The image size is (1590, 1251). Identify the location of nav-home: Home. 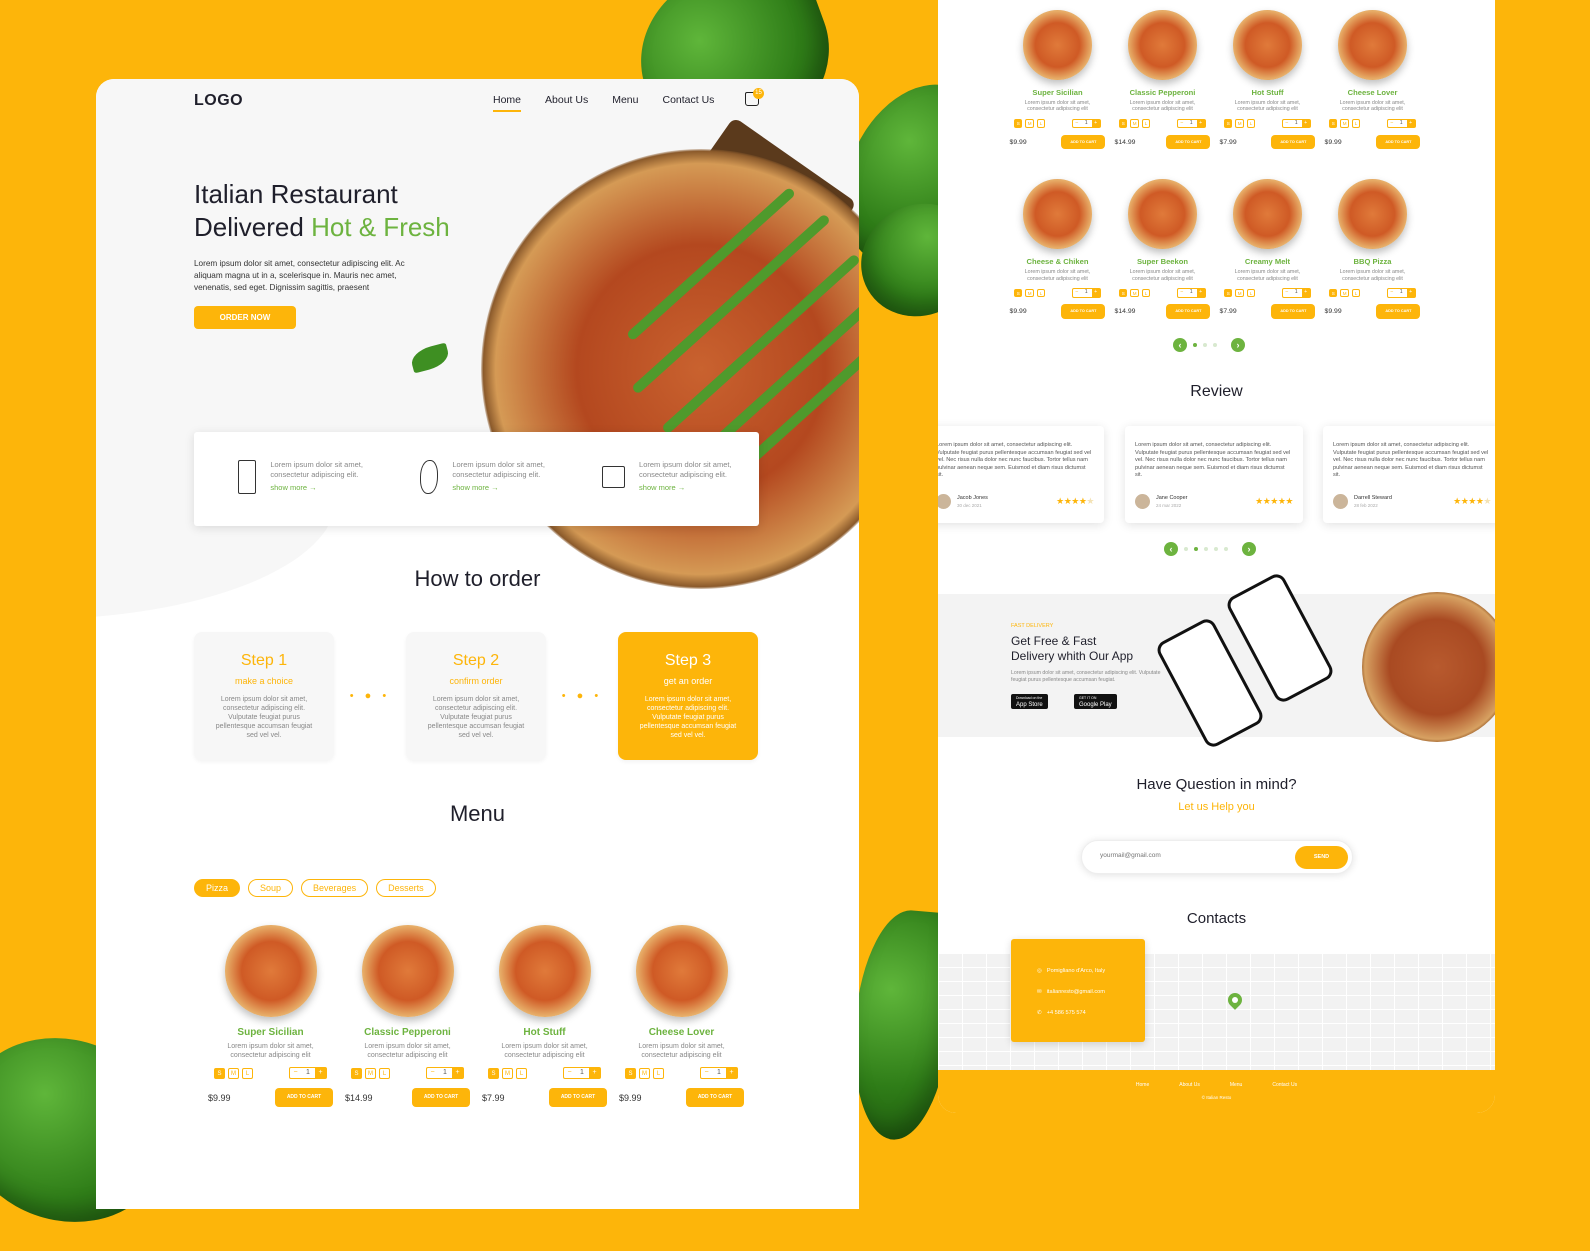
(507, 103).